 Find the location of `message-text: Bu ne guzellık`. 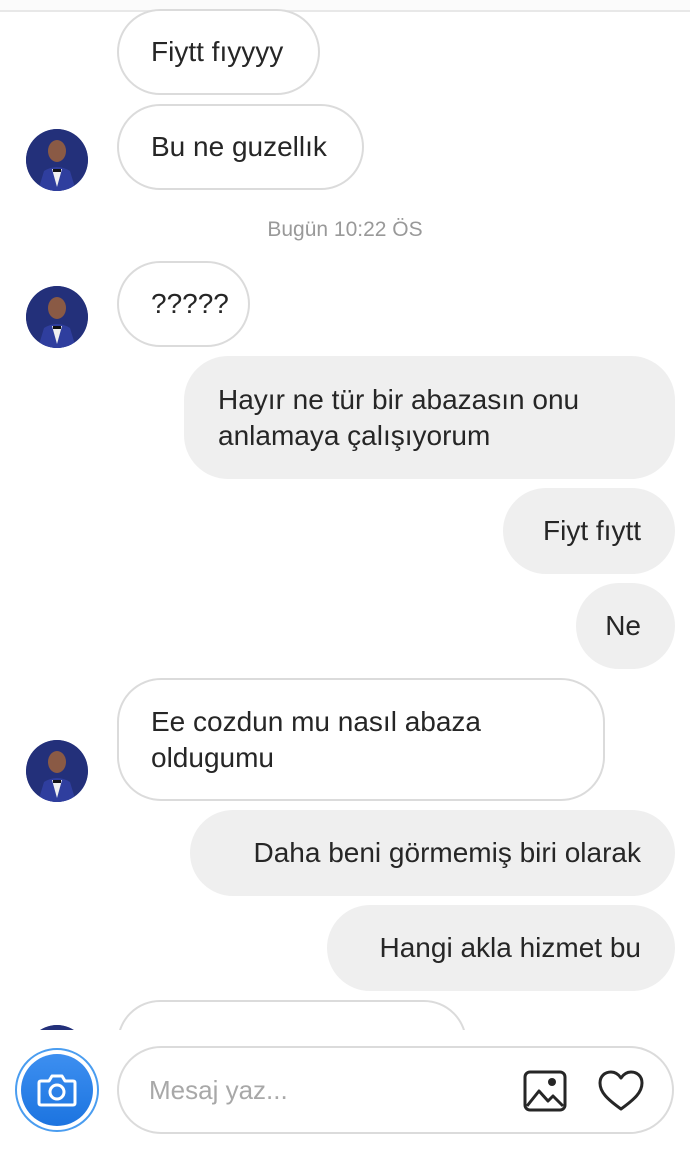

message-text: Bu ne guzellık is located at coordinates (239, 146).